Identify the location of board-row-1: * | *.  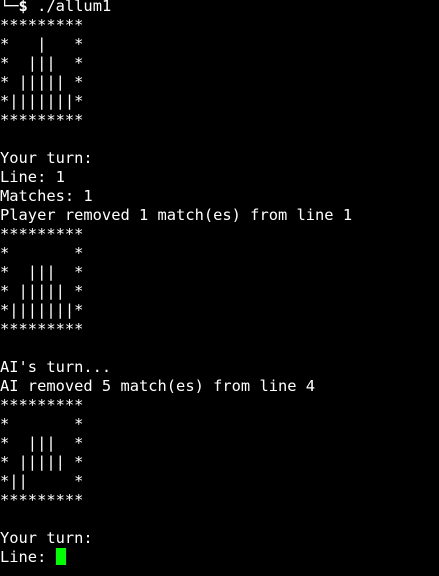
(42, 44).